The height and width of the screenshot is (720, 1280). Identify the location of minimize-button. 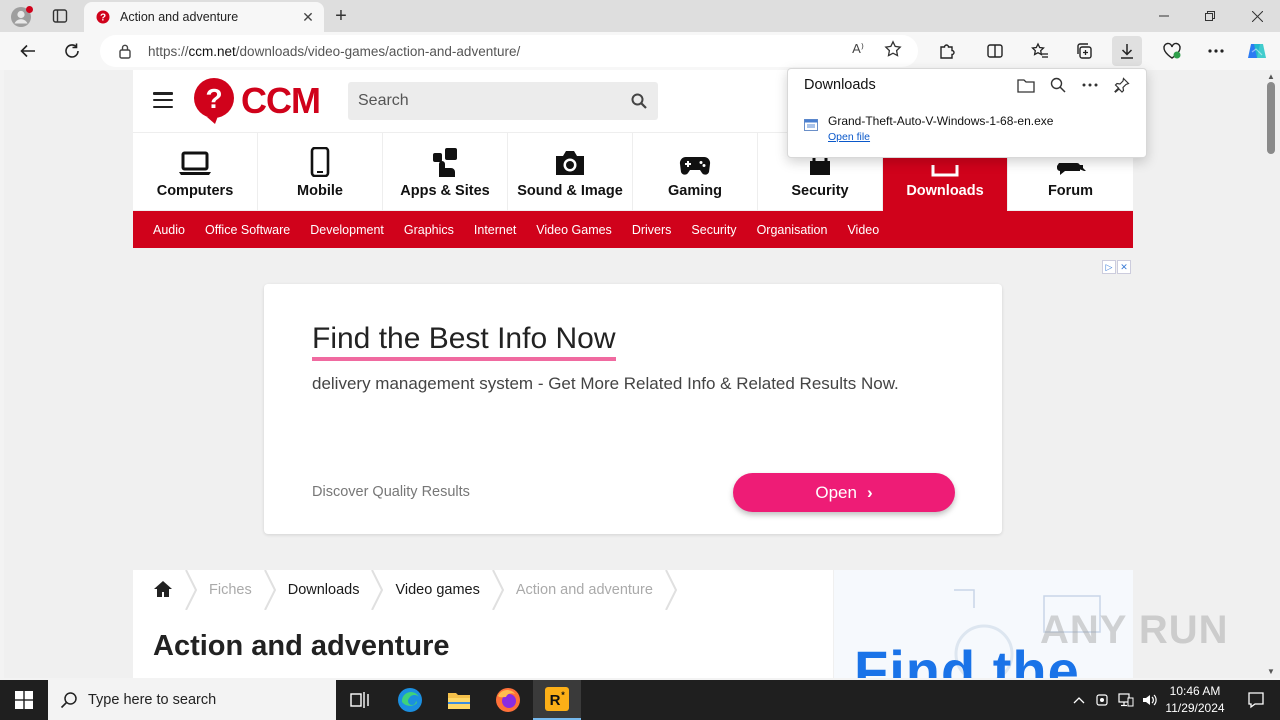
(1164, 16).